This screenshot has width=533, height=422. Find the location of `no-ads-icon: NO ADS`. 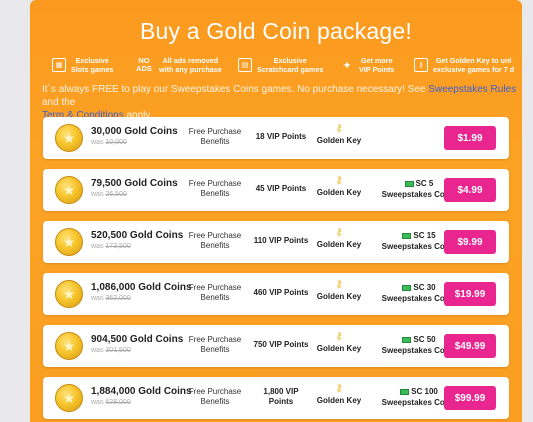

no-ads-icon: NO ADS is located at coordinates (144, 64).